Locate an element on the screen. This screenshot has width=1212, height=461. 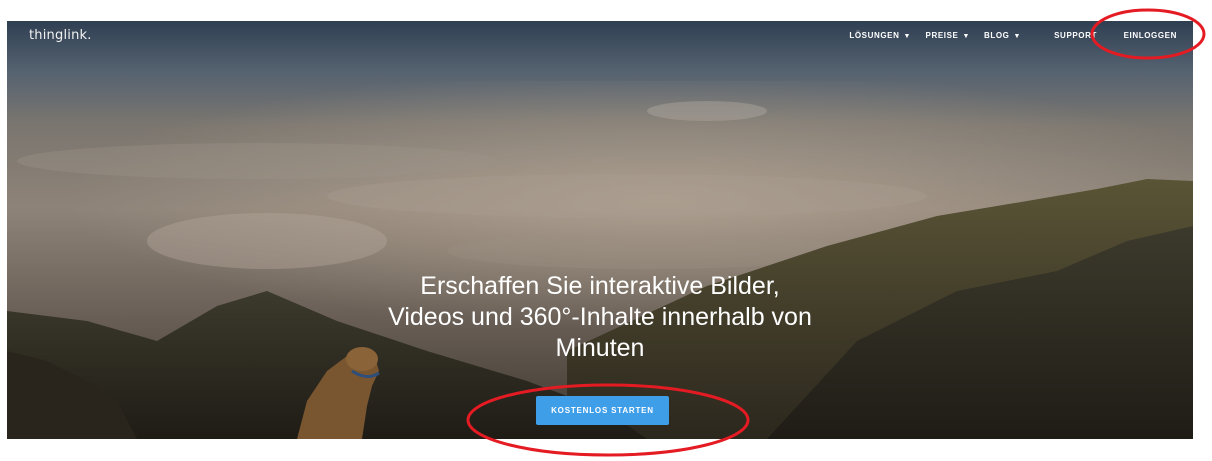
nav-item-label: BLOG is located at coordinates (996, 35).